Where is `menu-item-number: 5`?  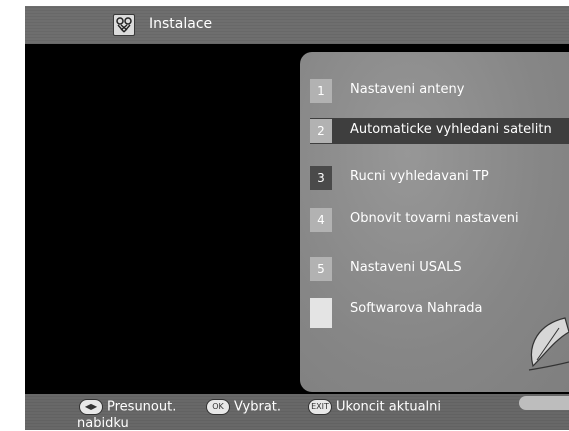 menu-item-number: 5 is located at coordinates (321, 269).